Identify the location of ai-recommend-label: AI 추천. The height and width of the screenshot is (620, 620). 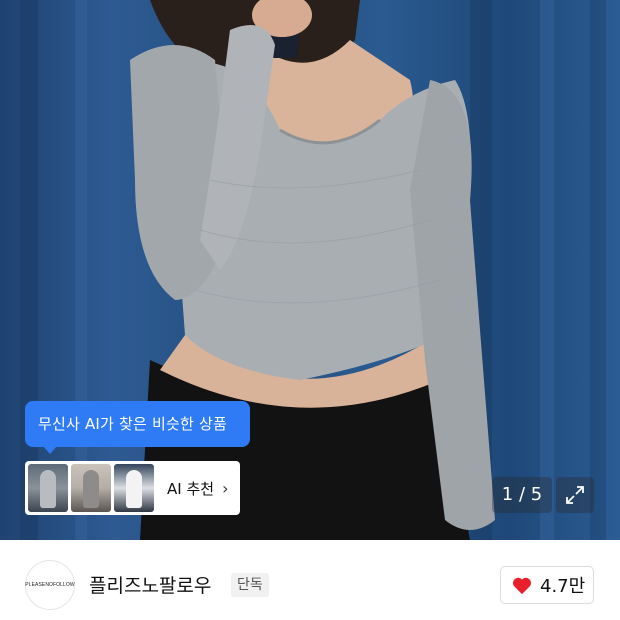
(191, 488).